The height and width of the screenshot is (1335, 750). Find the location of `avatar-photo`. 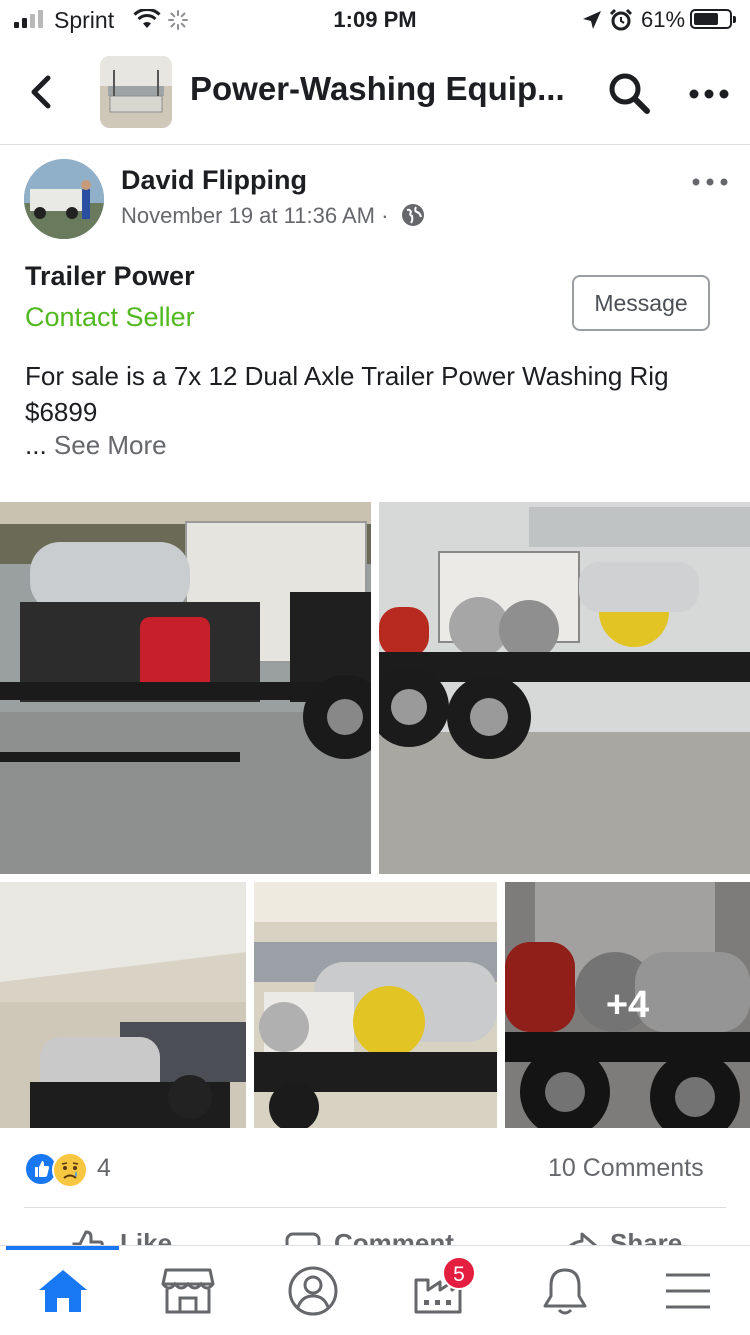

avatar-photo is located at coordinates (64, 199).